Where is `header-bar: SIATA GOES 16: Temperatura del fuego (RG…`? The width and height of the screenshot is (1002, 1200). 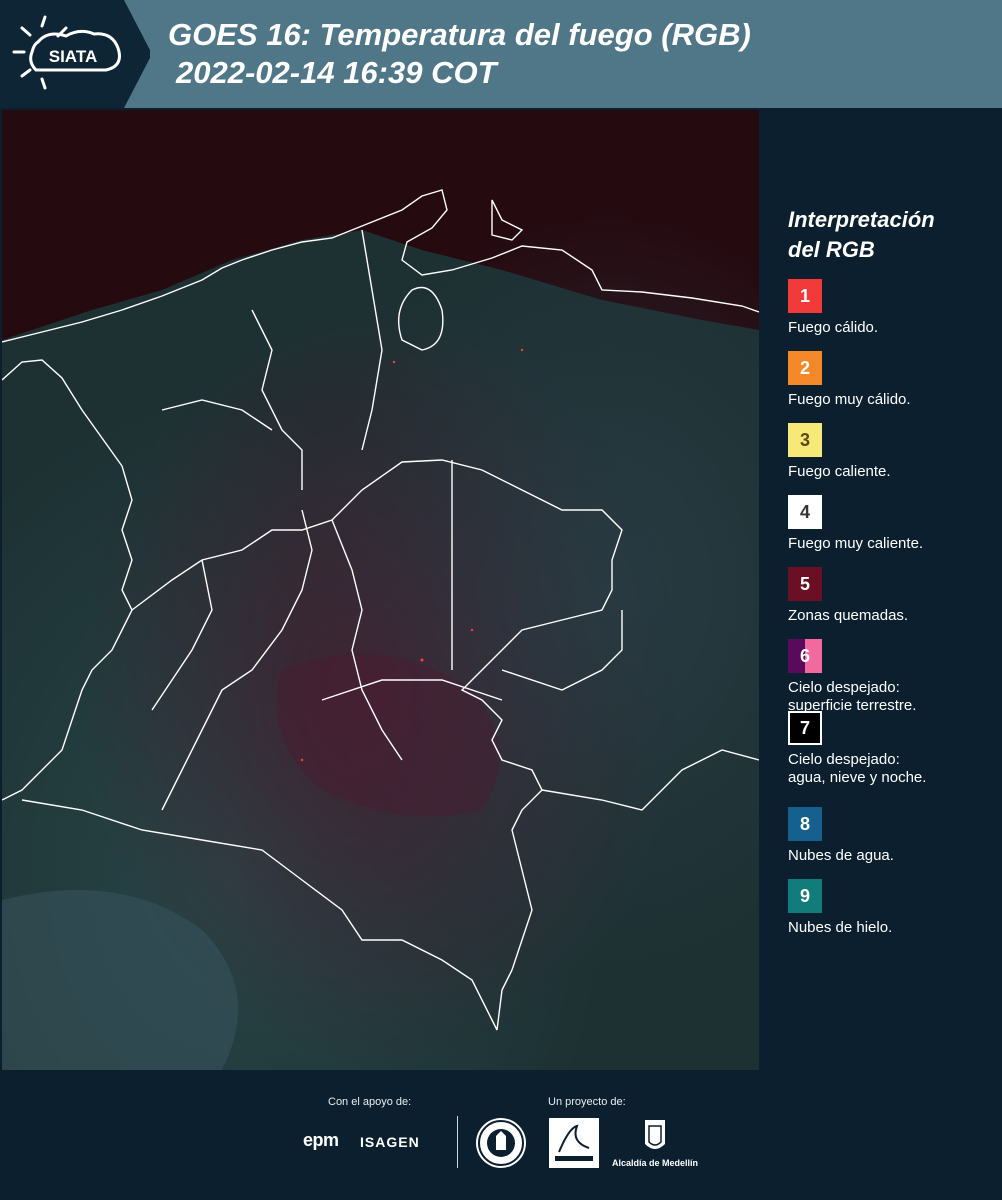 header-bar: SIATA GOES 16: Temperatura del fuego (RG… is located at coordinates (501, 54).